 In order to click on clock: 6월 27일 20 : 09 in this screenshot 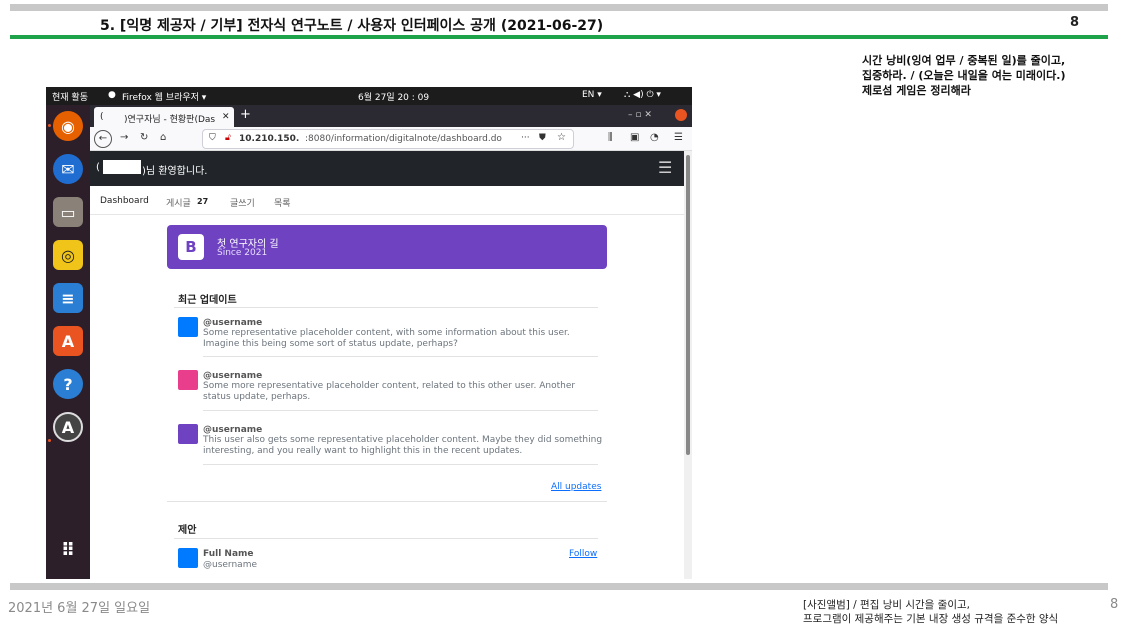, I will do `click(393, 96)`.